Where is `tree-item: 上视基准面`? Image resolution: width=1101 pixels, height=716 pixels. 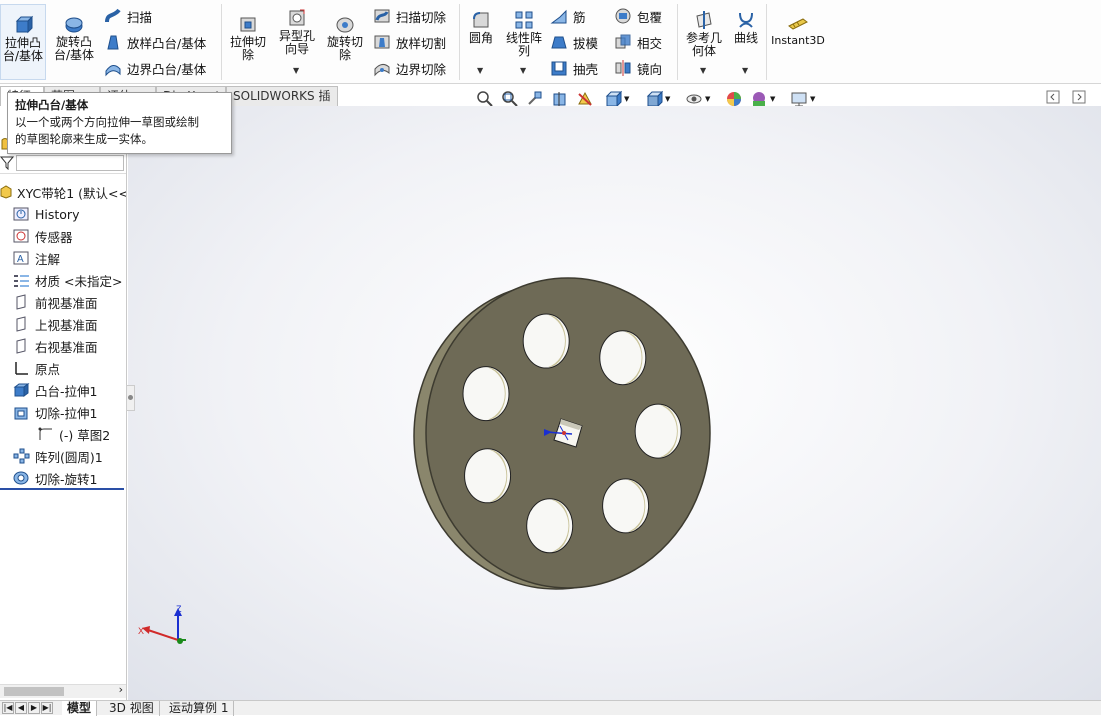
tree-item: 上视基准面 is located at coordinates (55, 324).